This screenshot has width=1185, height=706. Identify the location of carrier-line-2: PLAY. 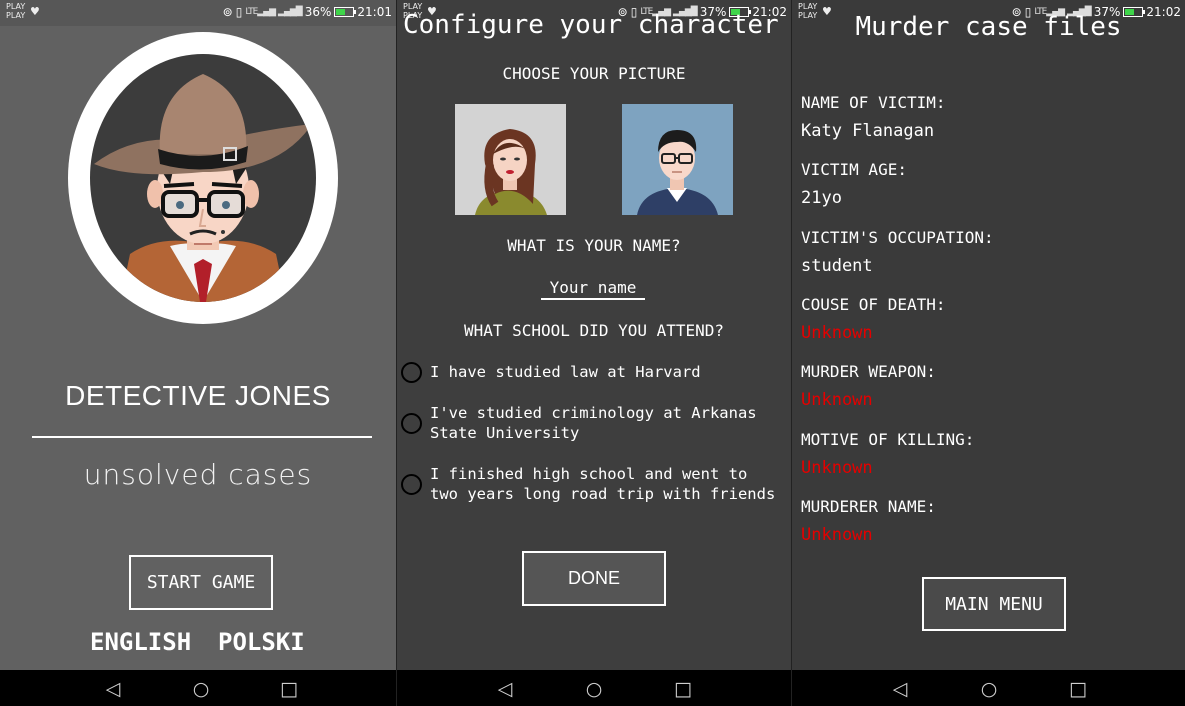
(16, 15).